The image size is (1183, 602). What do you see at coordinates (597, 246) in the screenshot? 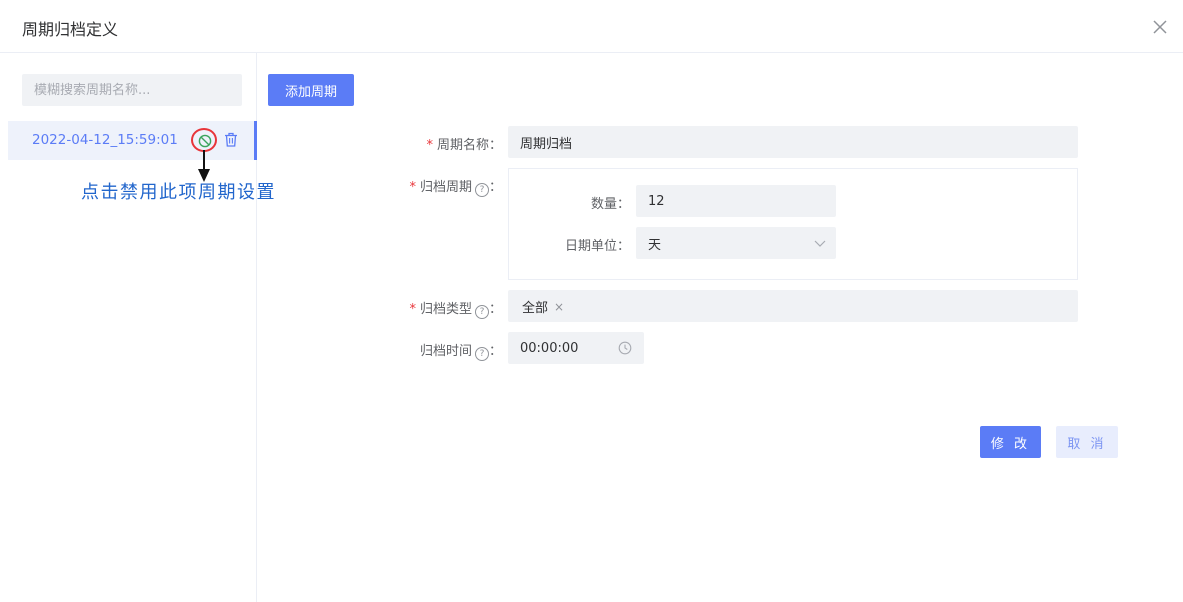
I see `unit-label: 日期单位：` at bounding box center [597, 246].